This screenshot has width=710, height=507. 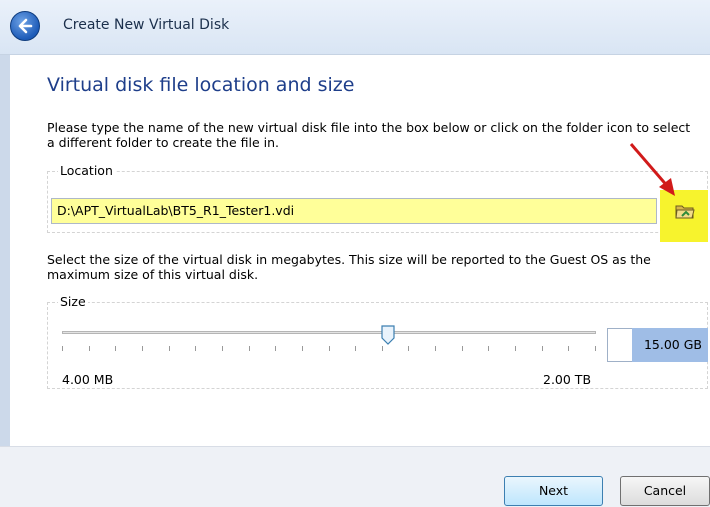 I want to click on title-bar: Create New Virtual Disk, so click(x=355, y=27).